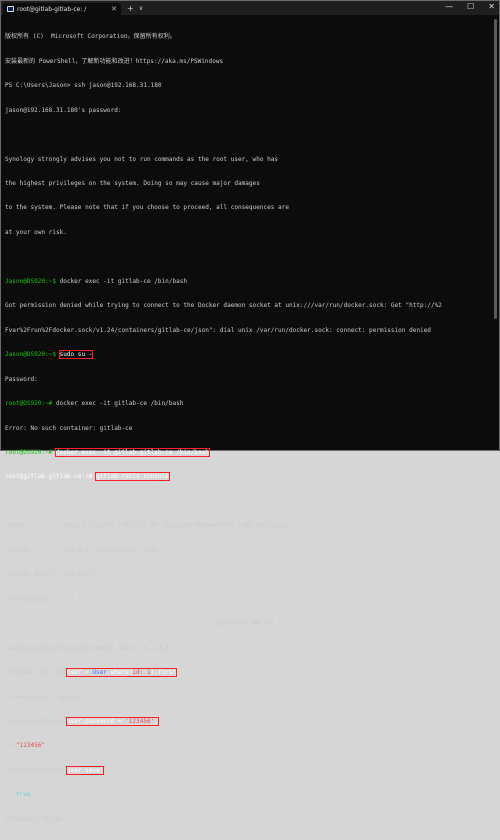  I want to click on version-value: 13.22.2, so click(79, 575).